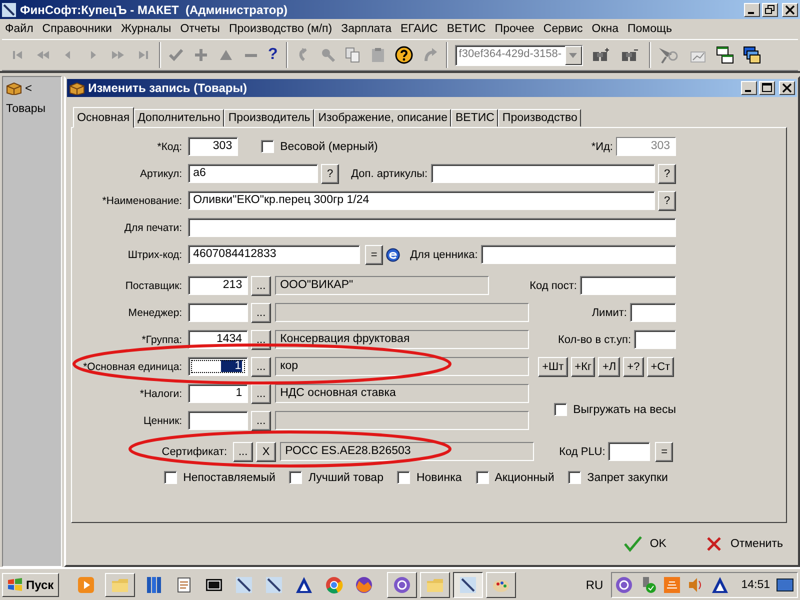 This screenshot has height=600, width=800. I want to click on unit-button: +Ст, so click(660, 366).